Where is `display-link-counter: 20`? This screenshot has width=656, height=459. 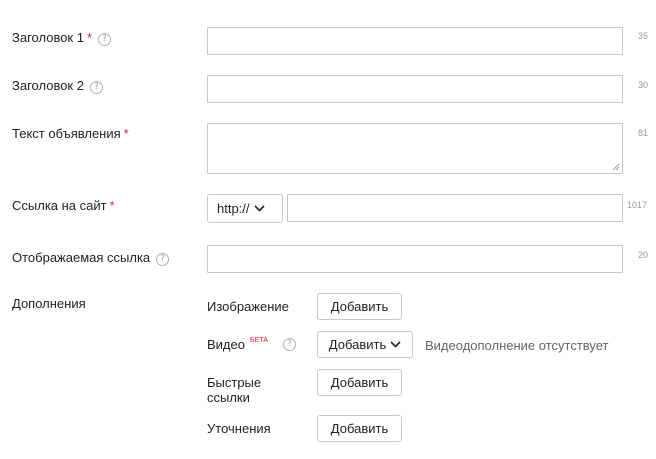 display-link-counter: 20 is located at coordinates (643, 255).